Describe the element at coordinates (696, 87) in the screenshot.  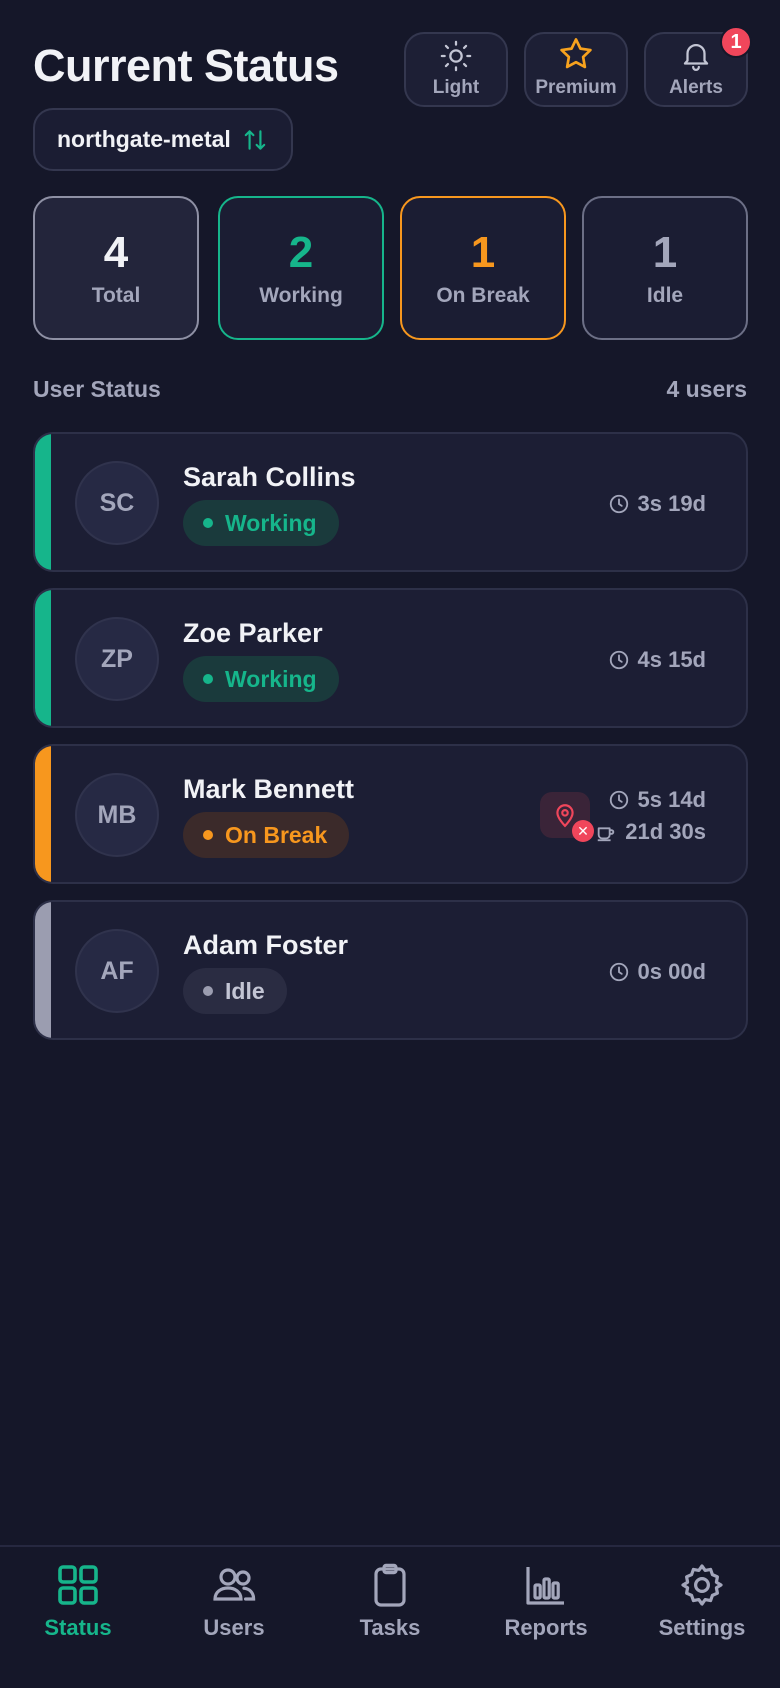
I see `alerts-label: Alerts` at that location.